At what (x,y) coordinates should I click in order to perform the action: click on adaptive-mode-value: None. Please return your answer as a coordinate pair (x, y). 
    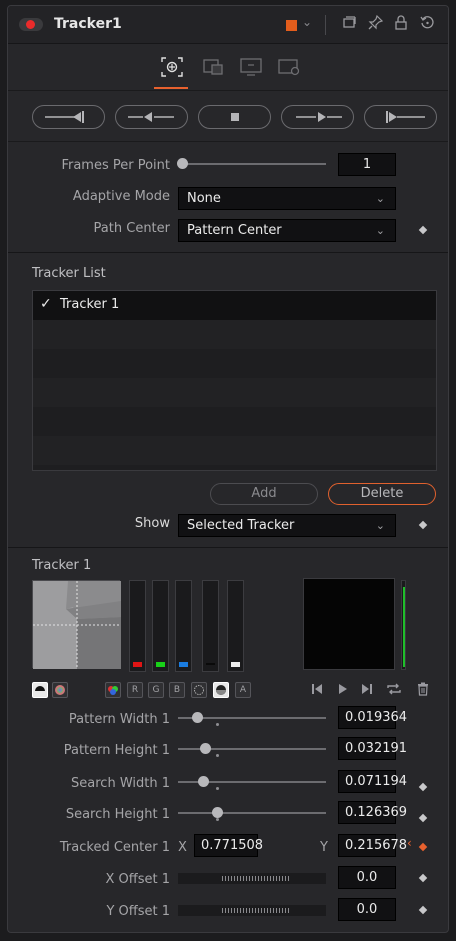
    Looking at the image, I should click on (204, 198).